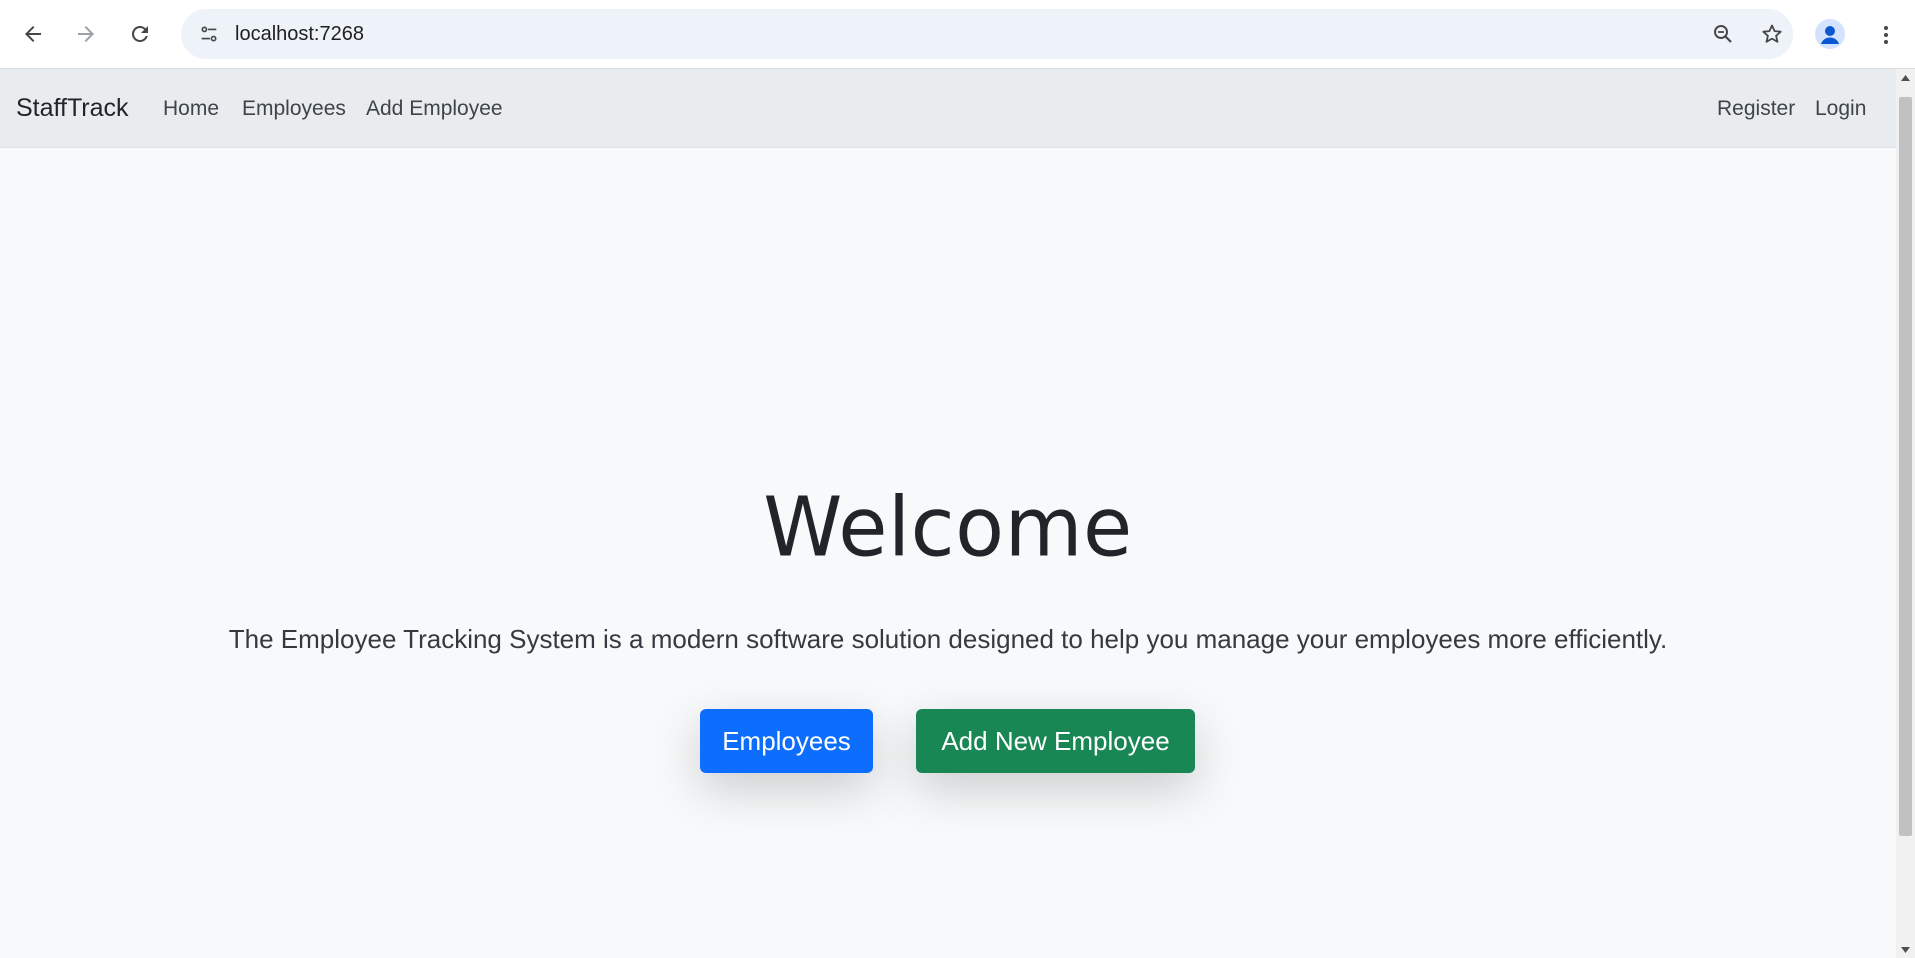 The height and width of the screenshot is (958, 1915). Describe the element at coordinates (1055, 741) in the screenshot. I see `add-new-employee-button: Add New Employee` at that location.